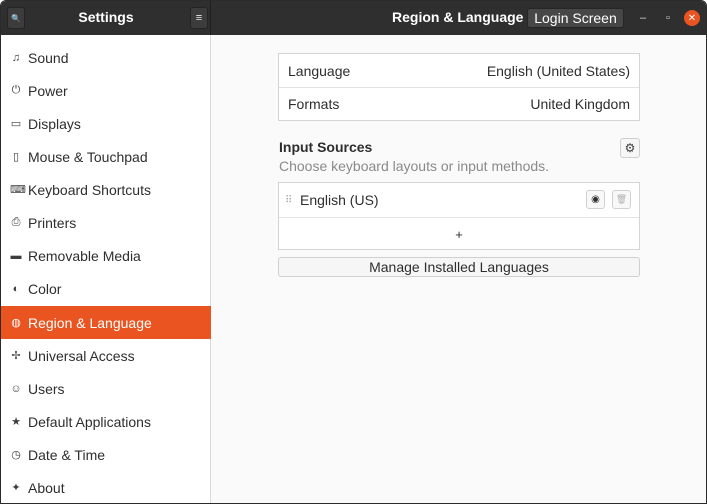 This screenshot has width=707, height=504. I want to click on hamburger-menu-icon: ≡, so click(199, 18).